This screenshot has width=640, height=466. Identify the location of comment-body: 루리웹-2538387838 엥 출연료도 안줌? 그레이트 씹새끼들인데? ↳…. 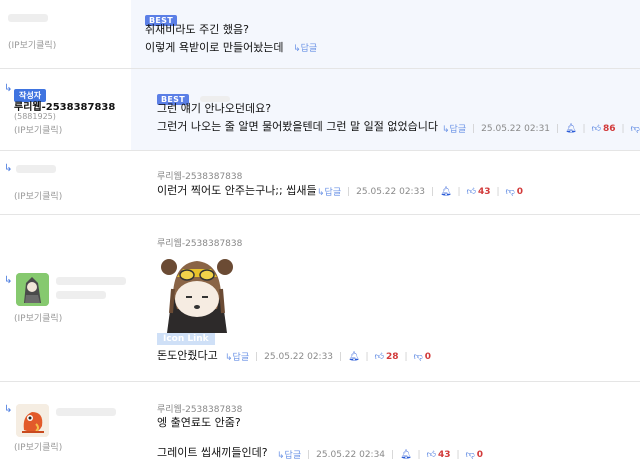
(385, 424).